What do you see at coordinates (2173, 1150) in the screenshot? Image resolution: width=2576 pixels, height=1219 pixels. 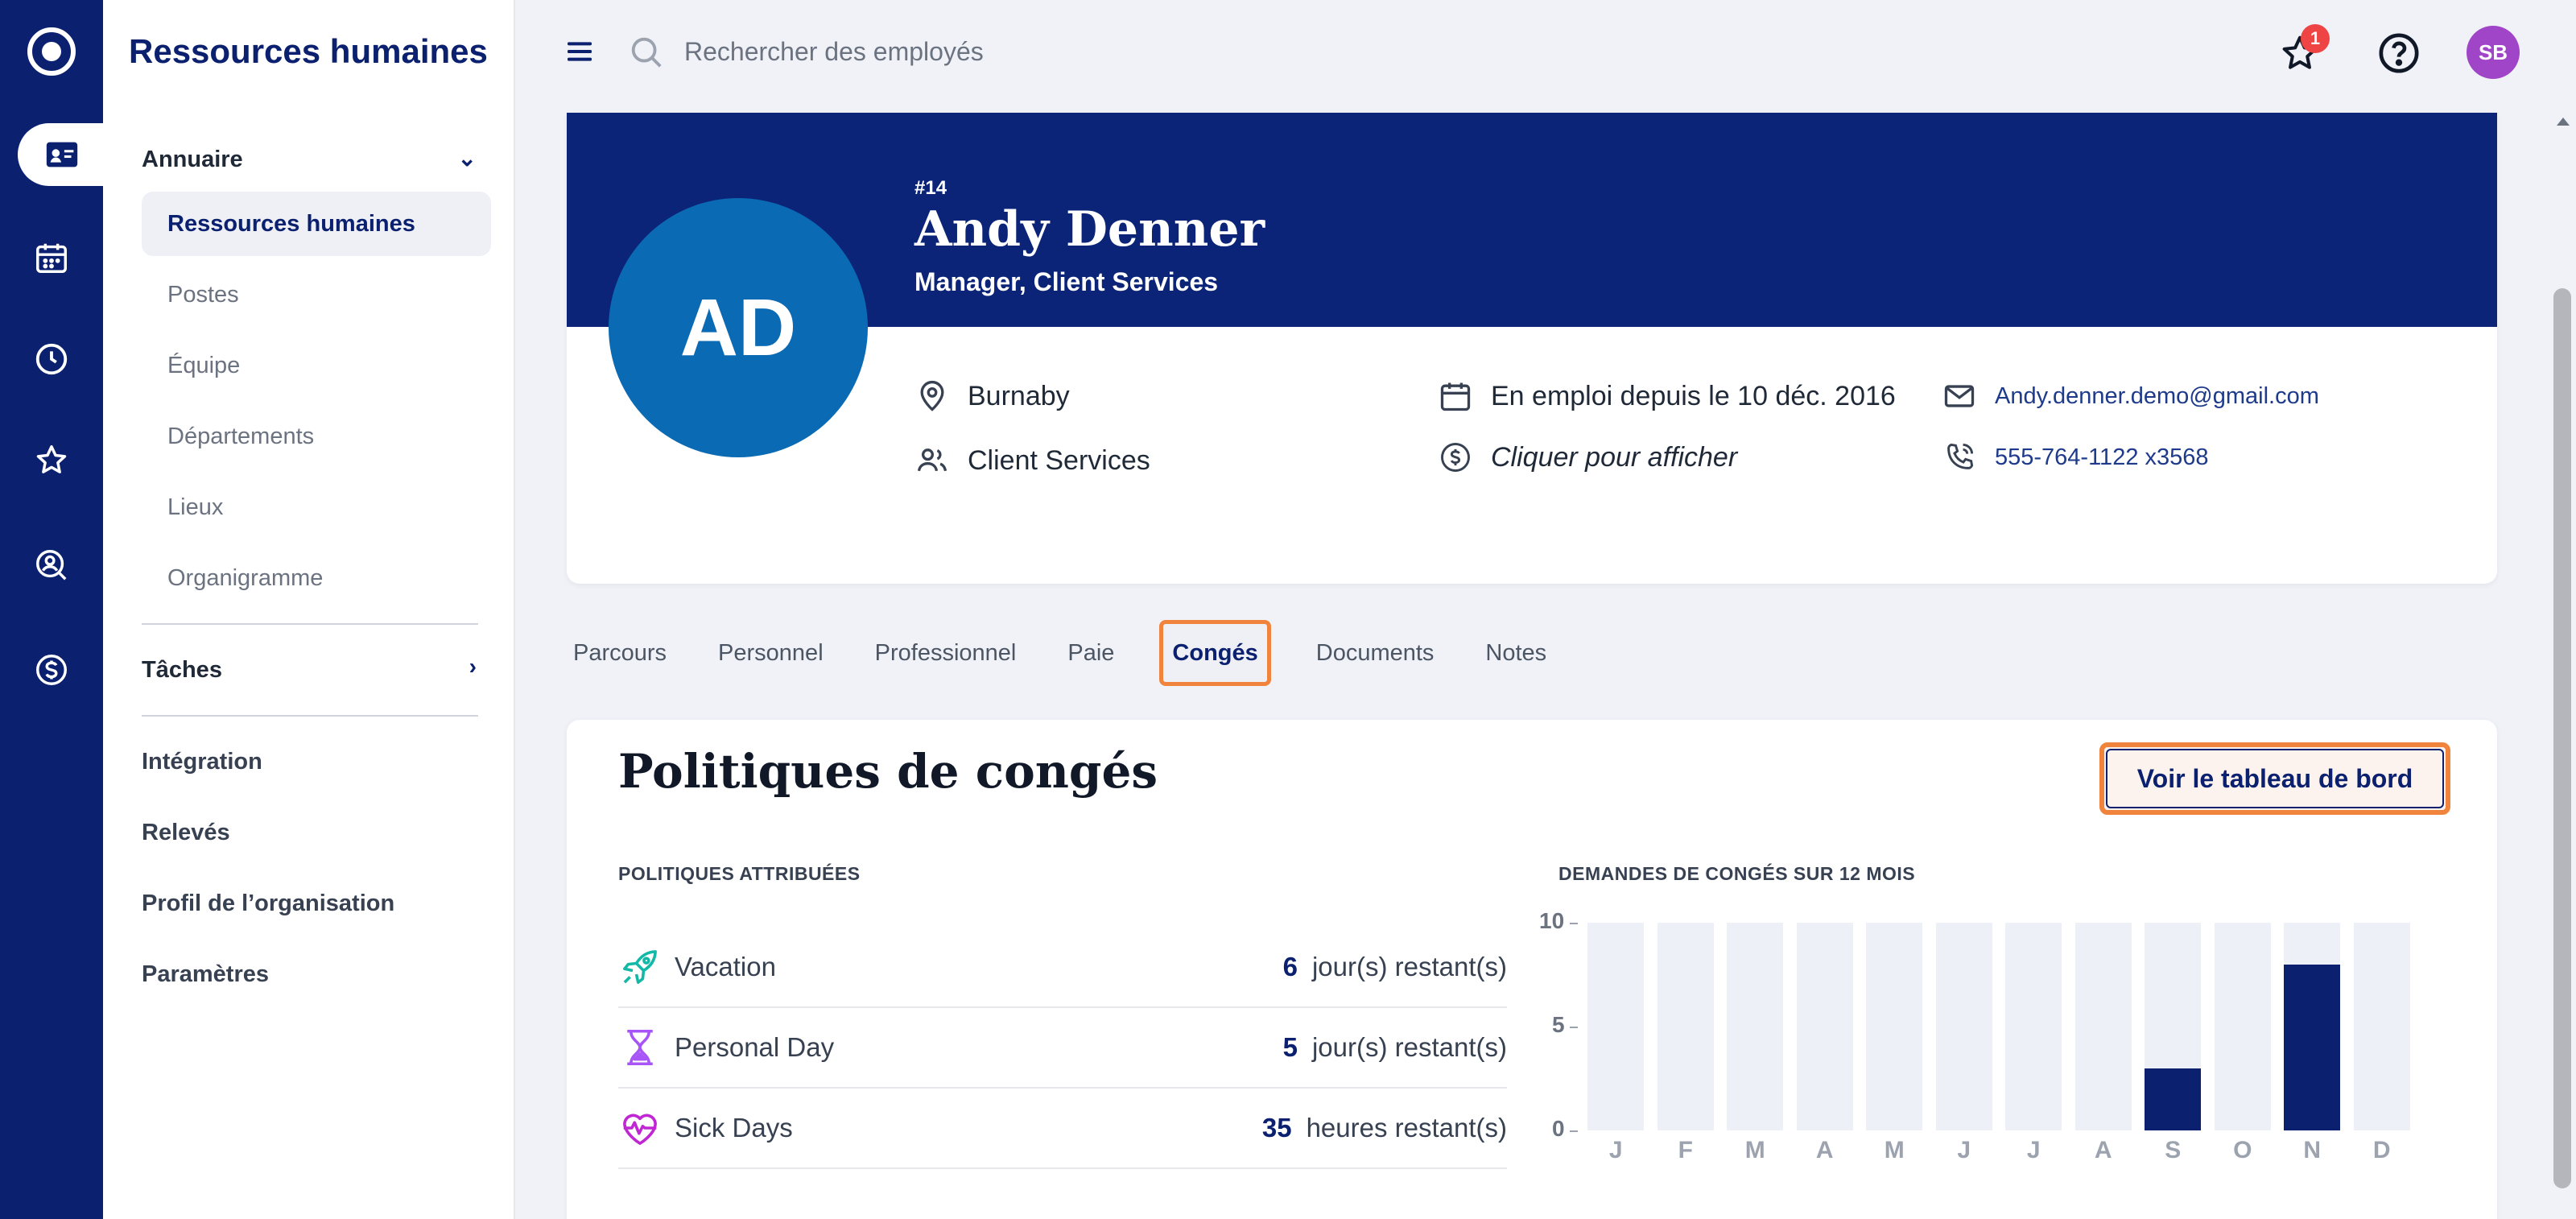 I see `x-tick-label: S` at bounding box center [2173, 1150].